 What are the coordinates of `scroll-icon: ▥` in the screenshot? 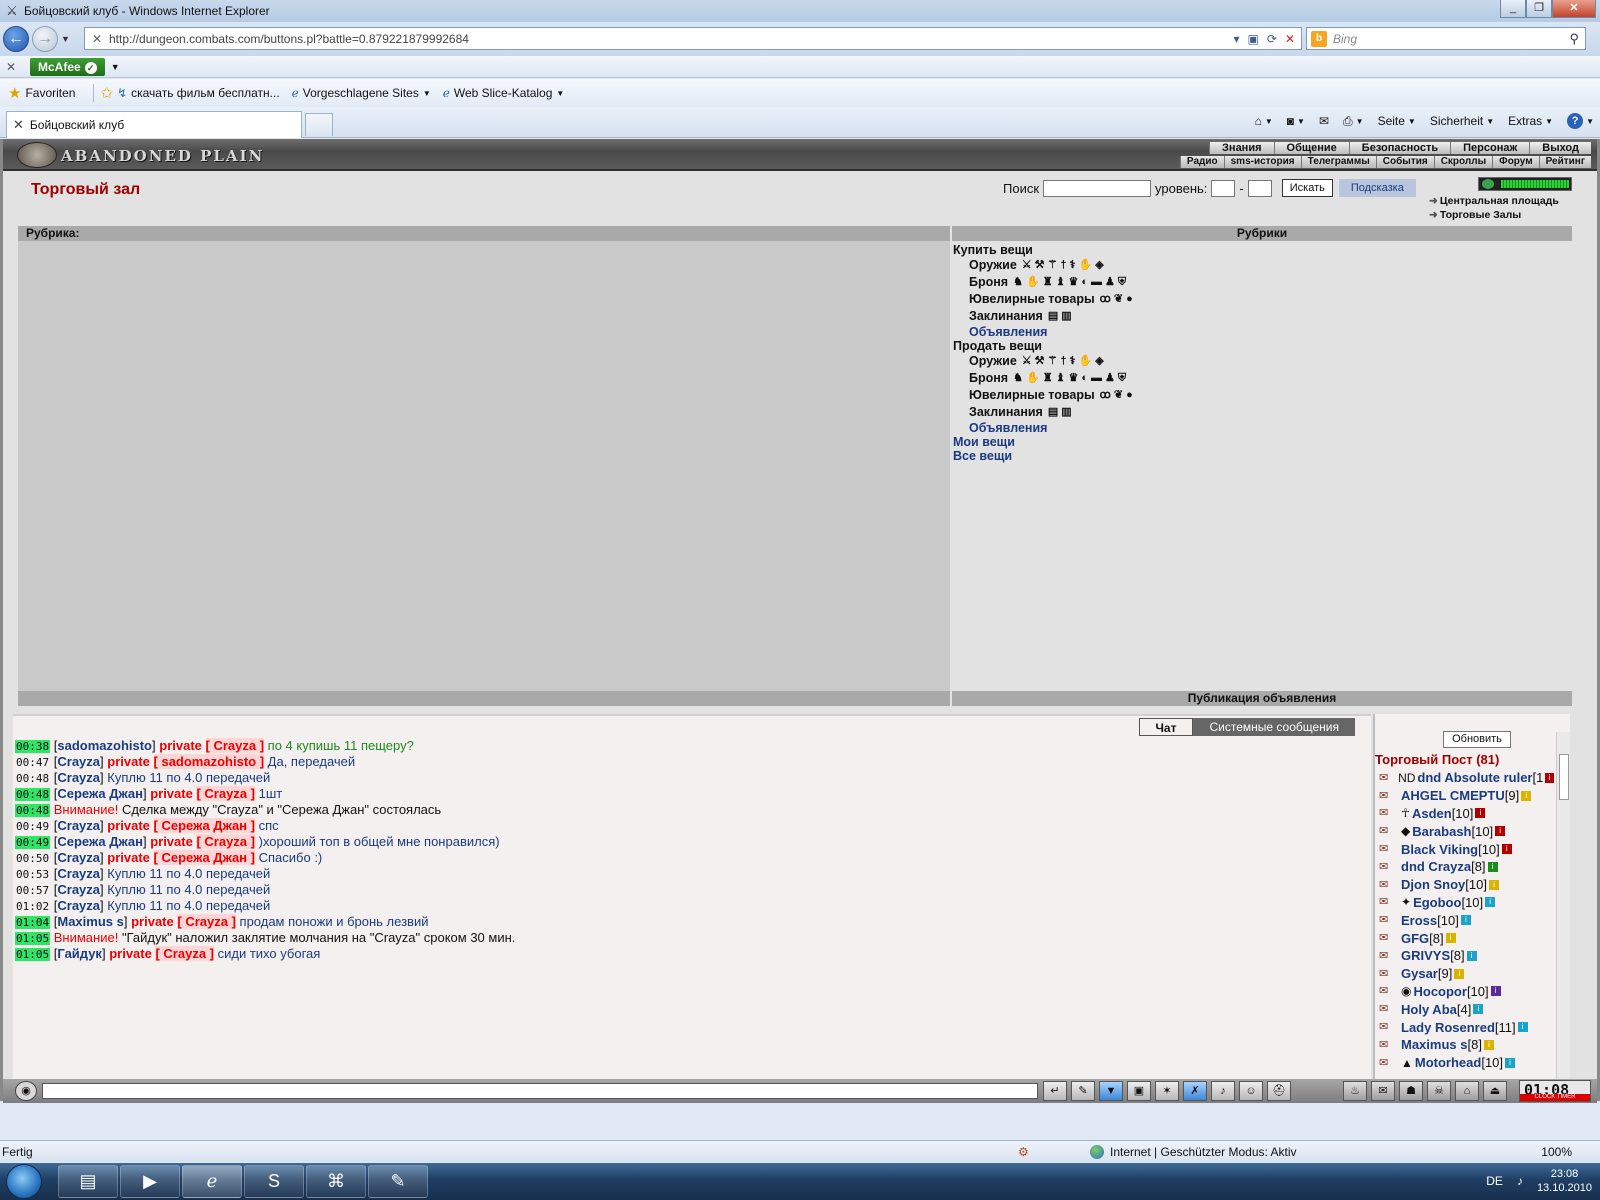 It's located at (1066, 412).